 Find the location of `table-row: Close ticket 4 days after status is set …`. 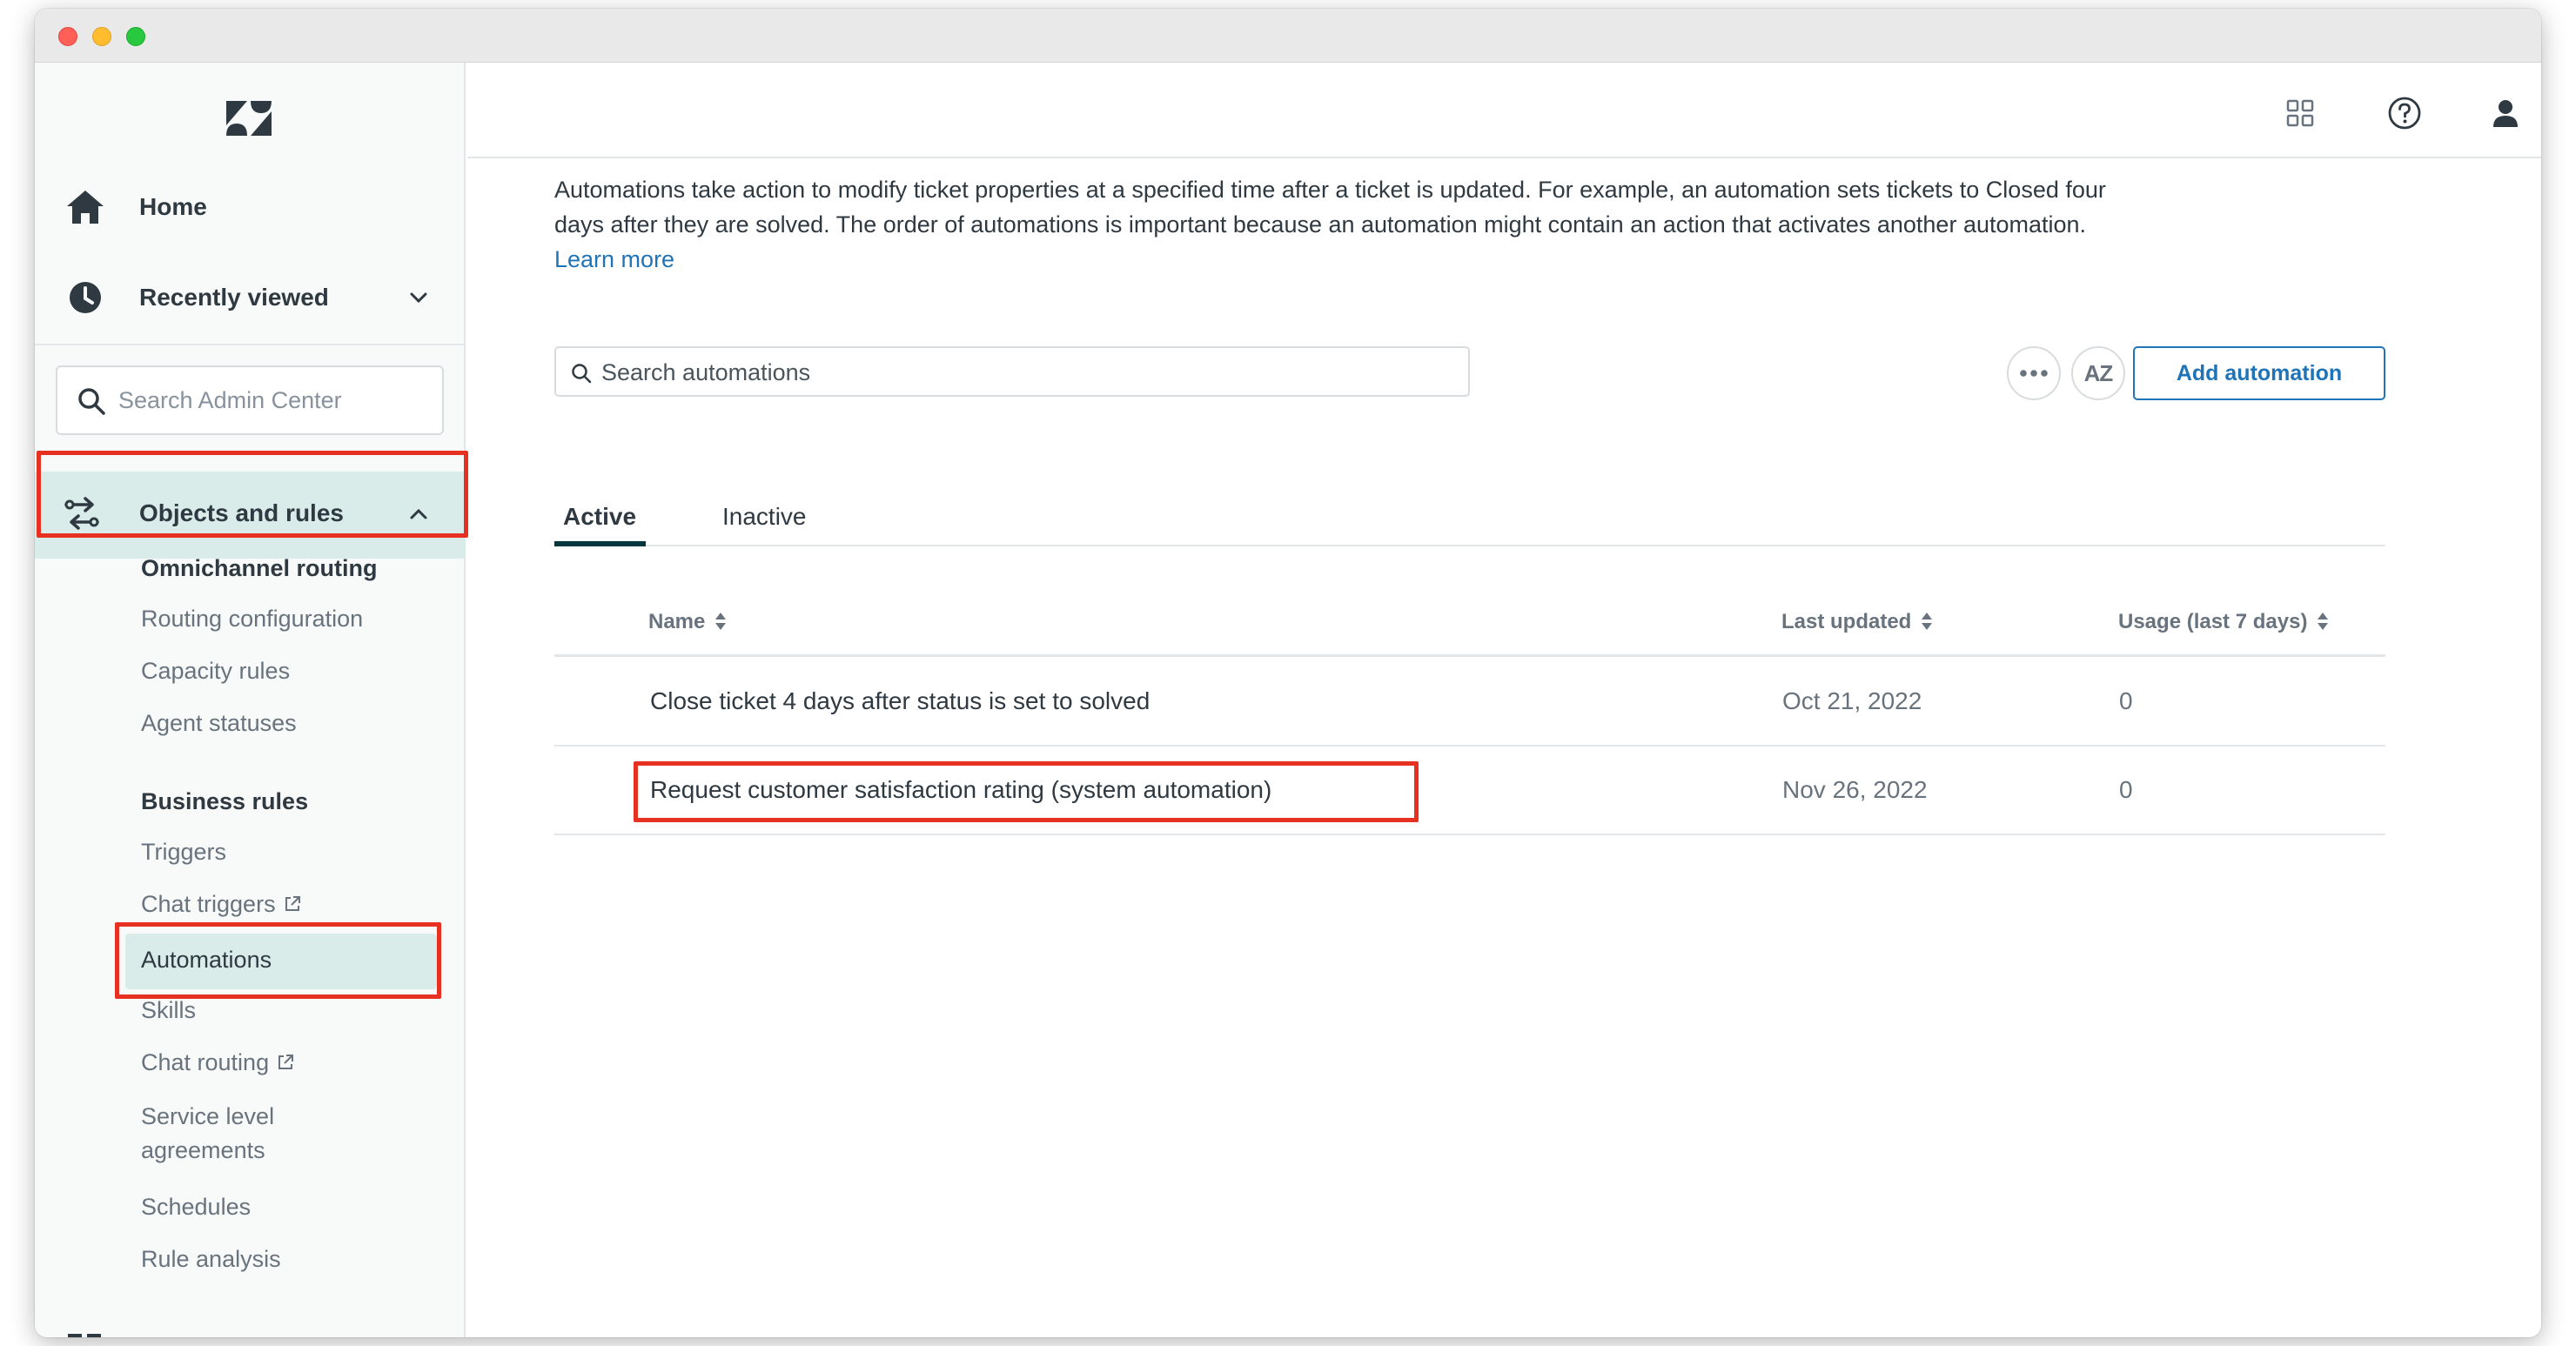

table-row: Close ticket 4 days after status is set … is located at coordinates (1469, 703).